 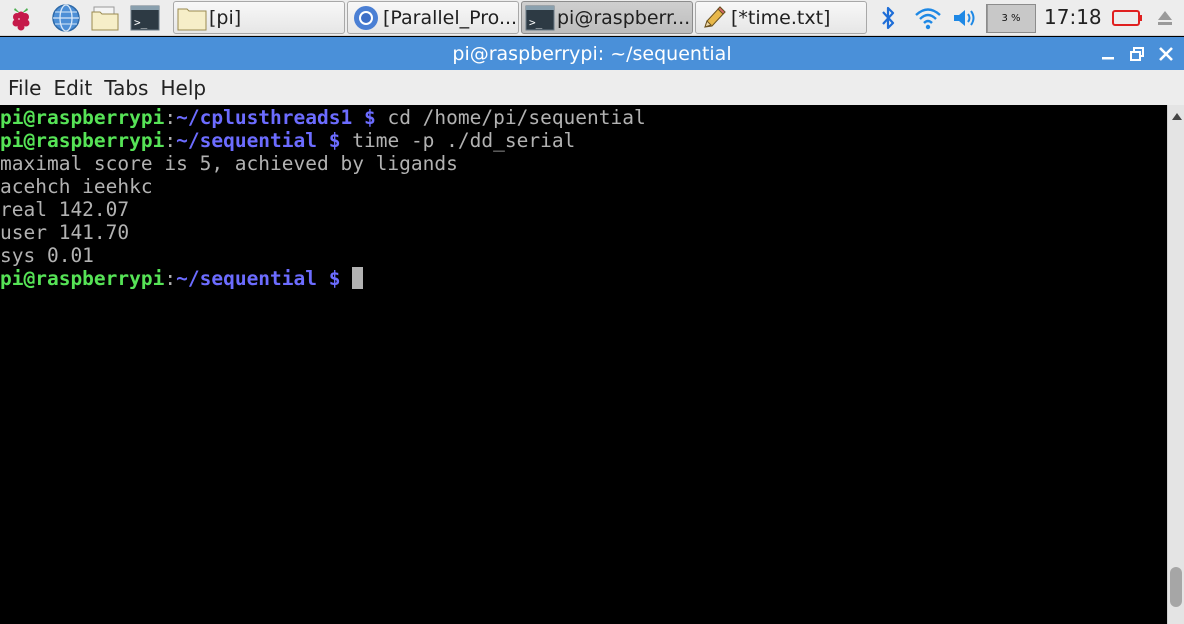 I want to click on task-button-file-manager: [pi], so click(x=259, y=17).